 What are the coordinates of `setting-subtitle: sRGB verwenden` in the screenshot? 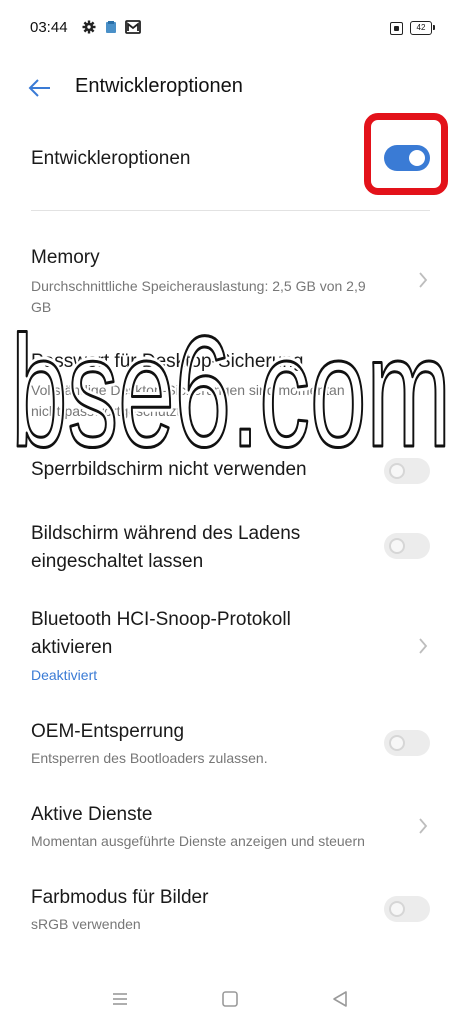 It's located at (86, 924).